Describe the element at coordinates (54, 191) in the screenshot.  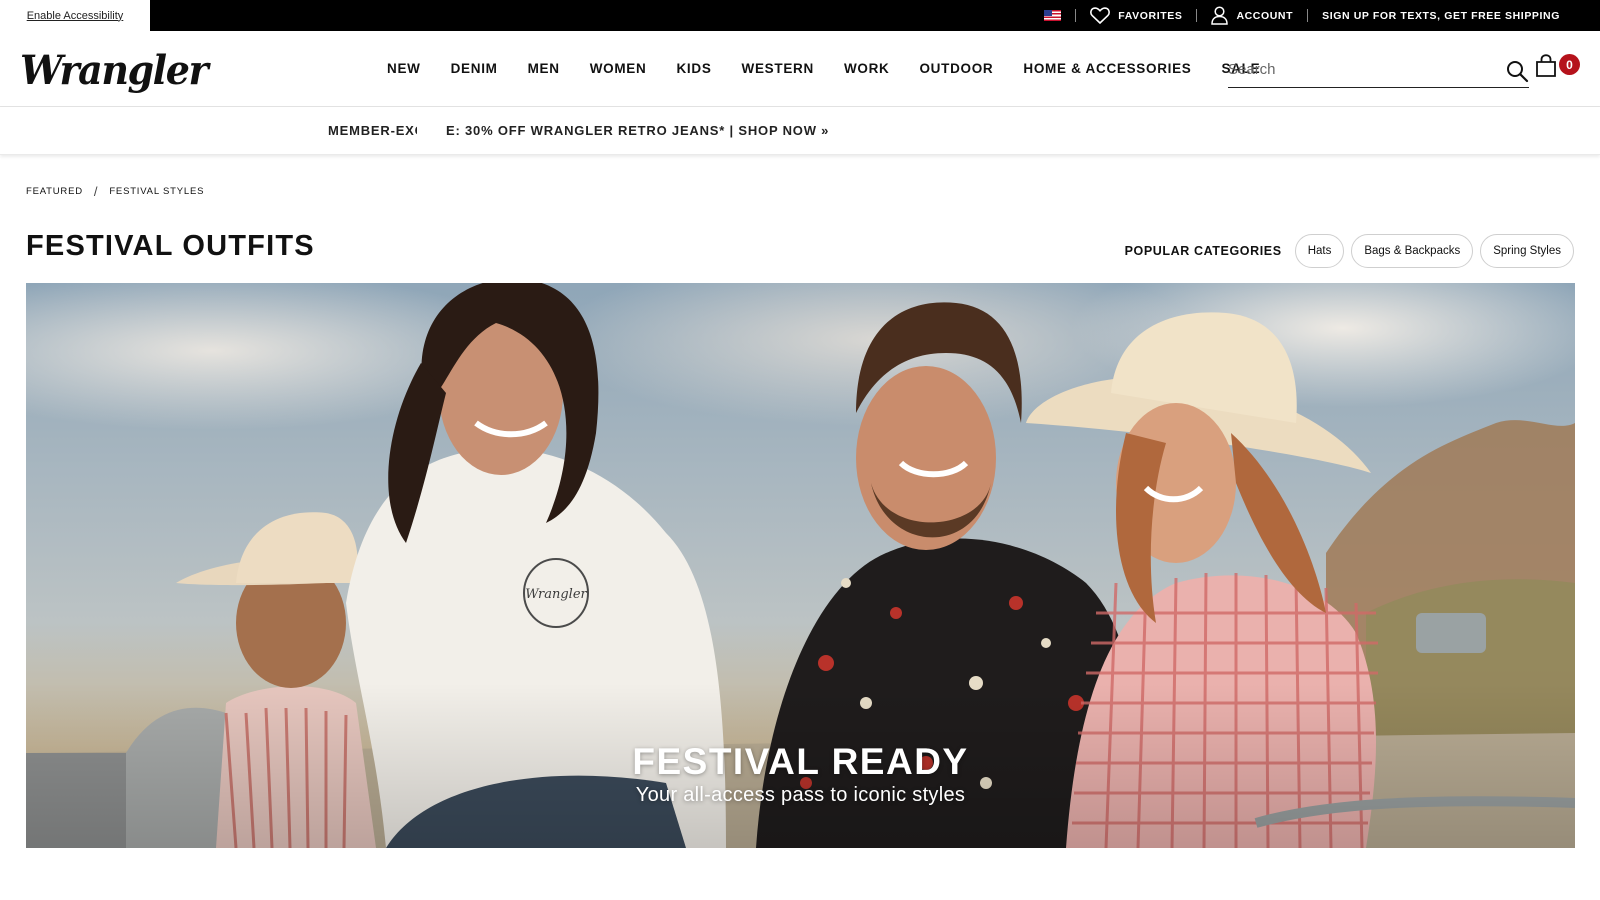
I see `breadcrumb-featured: FEATURED` at that location.